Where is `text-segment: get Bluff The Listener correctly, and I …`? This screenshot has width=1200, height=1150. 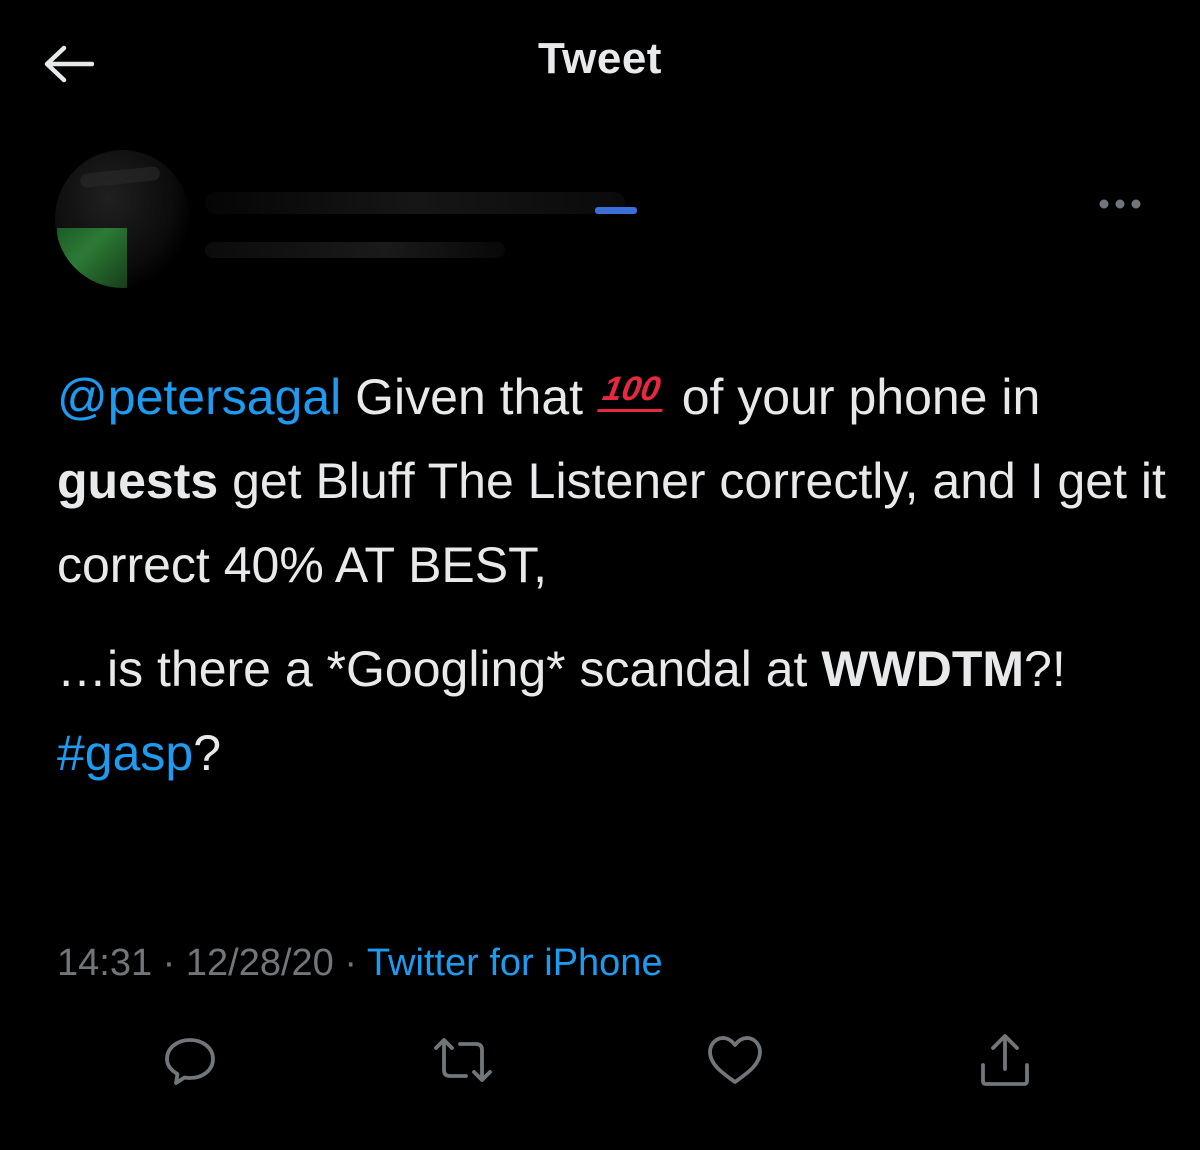
text-segment: get Bluff The Listener correctly, and I … is located at coordinates (611, 523).